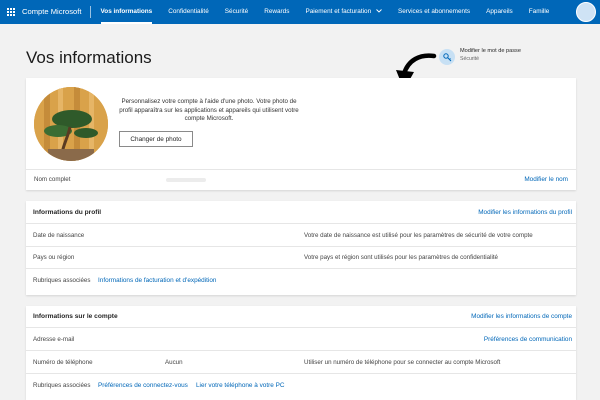 The height and width of the screenshot is (400, 600). Describe the element at coordinates (89, 57) in the screenshot. I see `page-title: Vos informations` at that location.